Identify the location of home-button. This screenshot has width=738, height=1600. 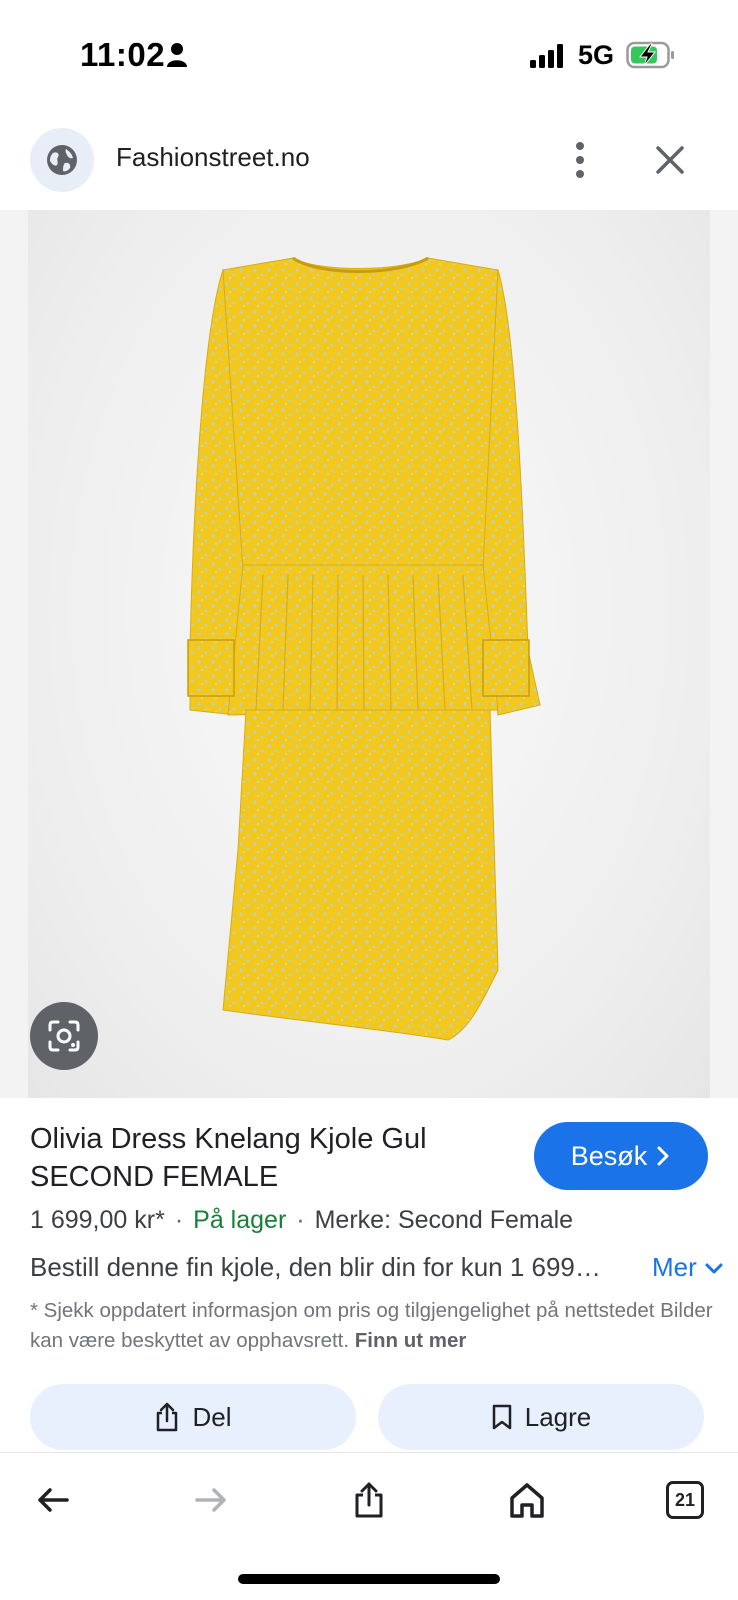
(527, 1500).